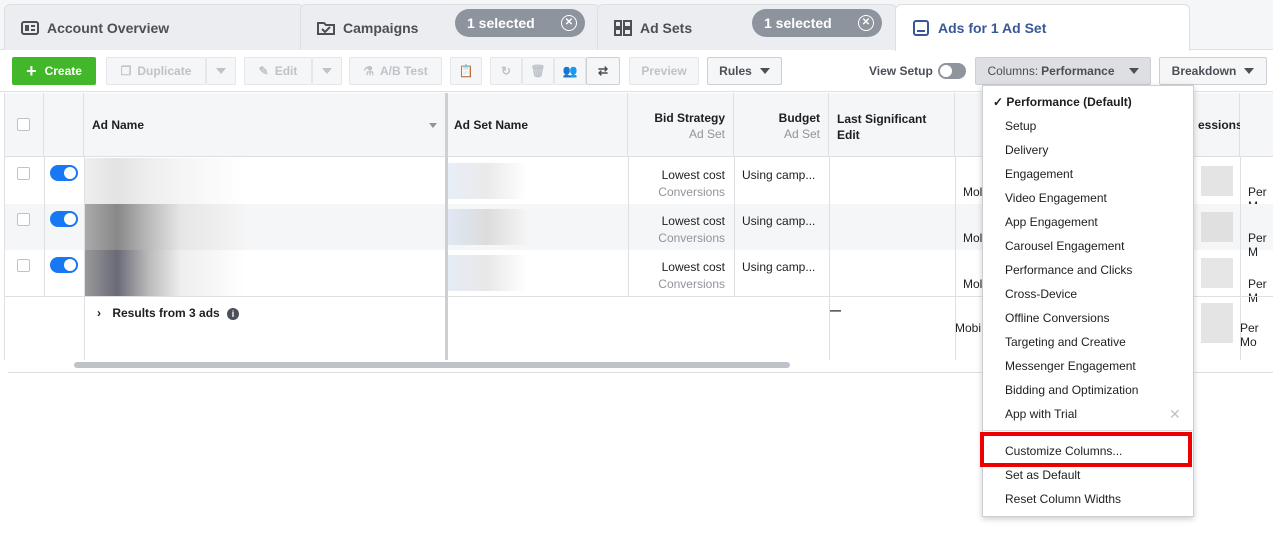  I want to click on column-preset-video-engagement: Video Engagement, so click(1056, 198).